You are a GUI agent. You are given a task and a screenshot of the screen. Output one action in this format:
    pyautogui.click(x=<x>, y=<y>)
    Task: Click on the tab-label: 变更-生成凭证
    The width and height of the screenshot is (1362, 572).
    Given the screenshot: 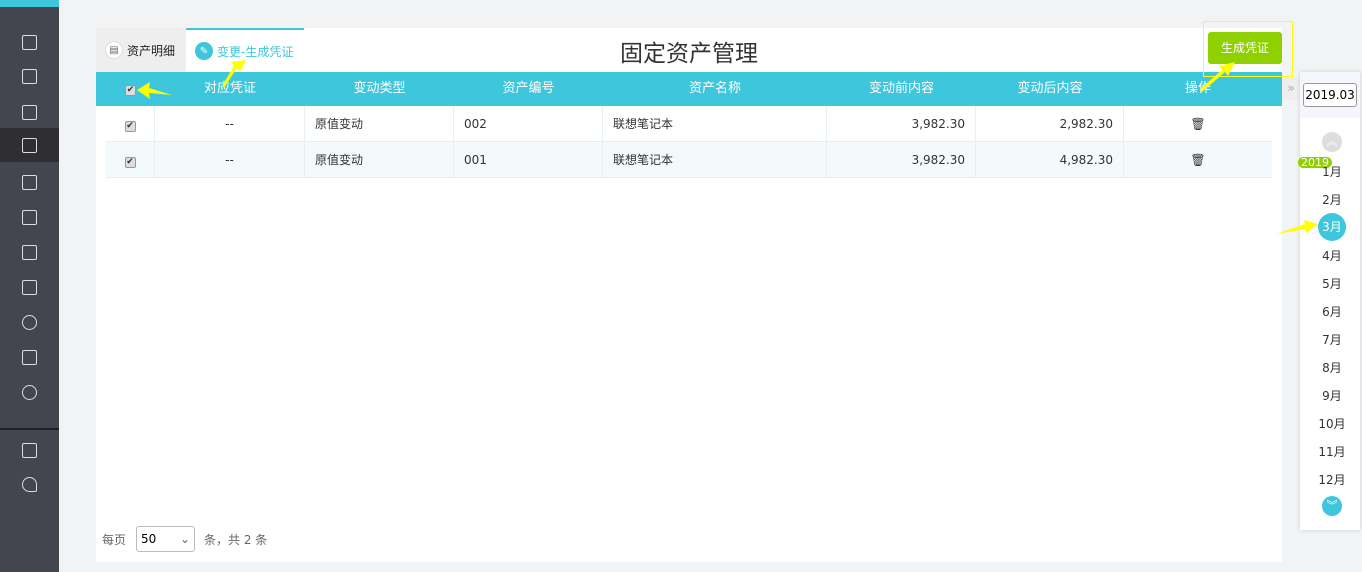 What is the action you would take?
    pyautogui.click(x=255, y=51)
    